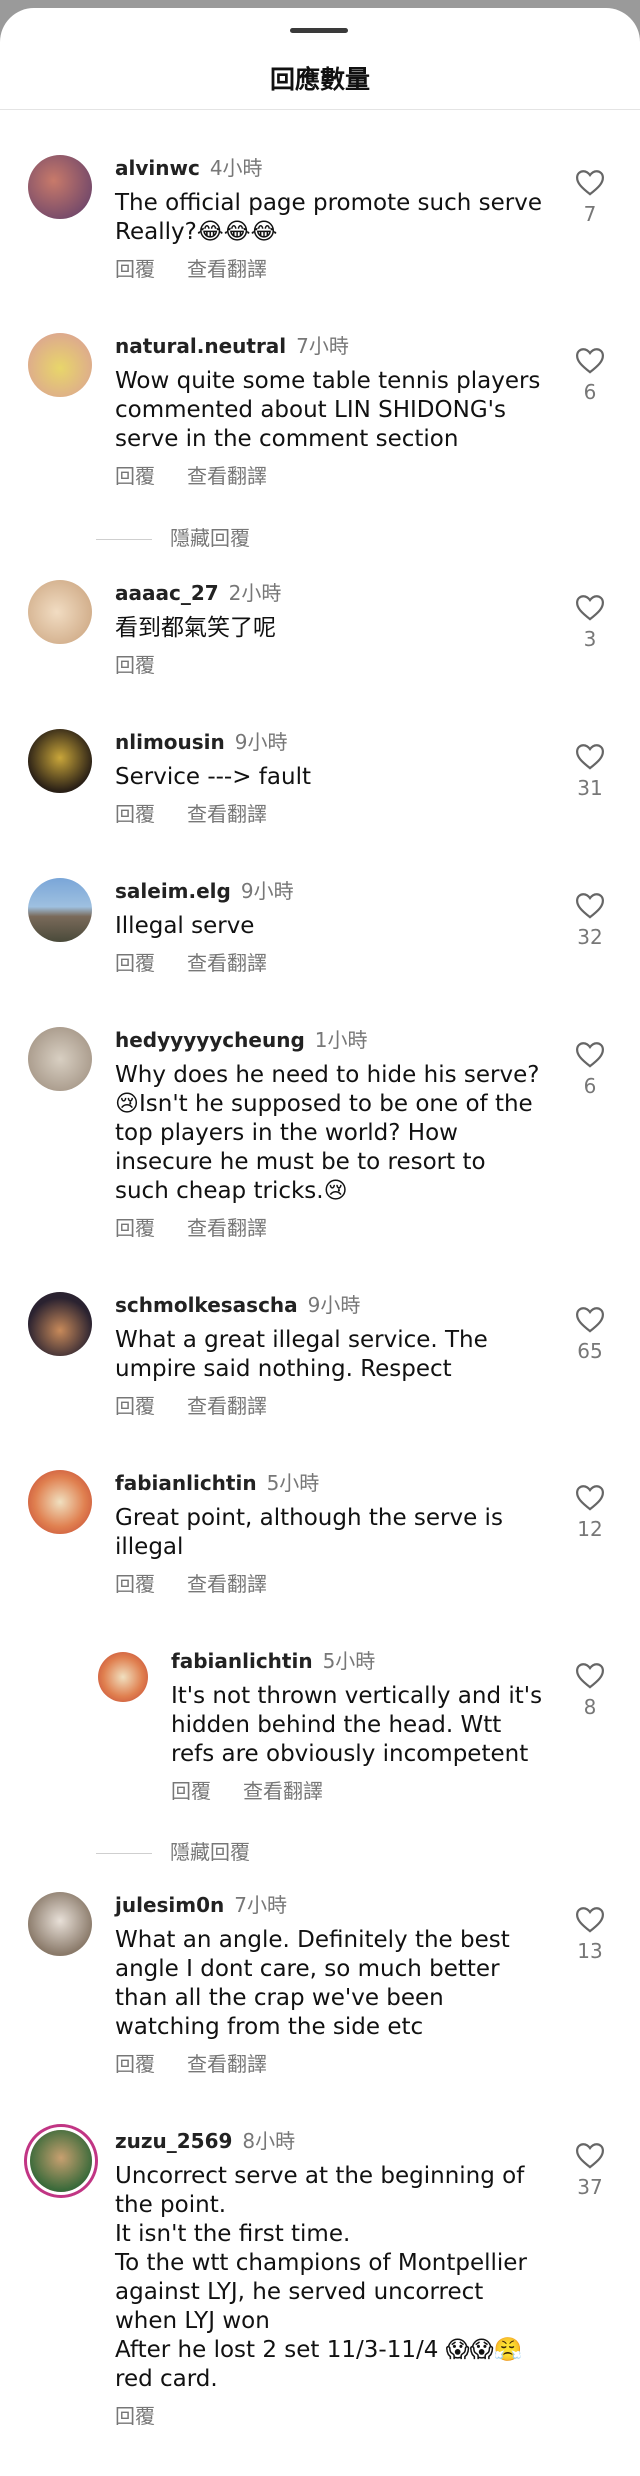 The height and width of the screenshot is (2476, 640). What do you see at coordinates (590, 788) in the screenshot?
I see `like-count: 31` at bounding box center [590, 788].